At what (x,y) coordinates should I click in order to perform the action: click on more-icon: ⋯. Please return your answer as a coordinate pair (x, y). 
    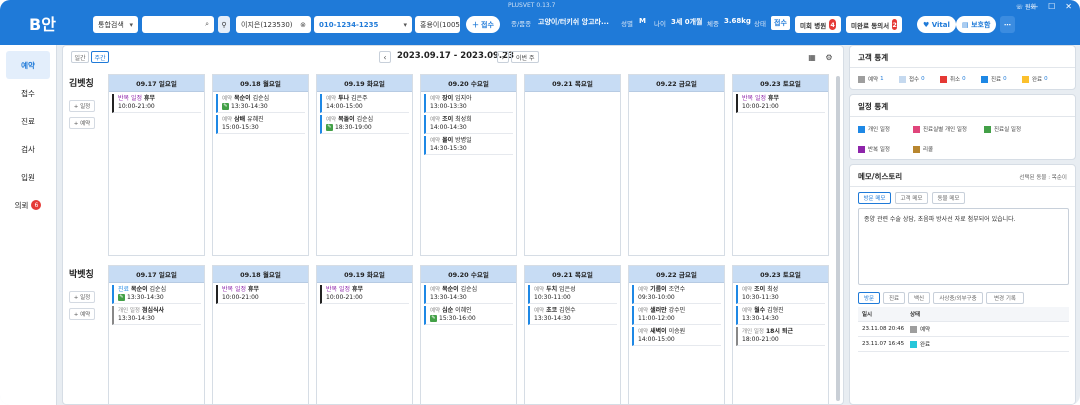
    Looking at the image, I should click on (1007, 24).